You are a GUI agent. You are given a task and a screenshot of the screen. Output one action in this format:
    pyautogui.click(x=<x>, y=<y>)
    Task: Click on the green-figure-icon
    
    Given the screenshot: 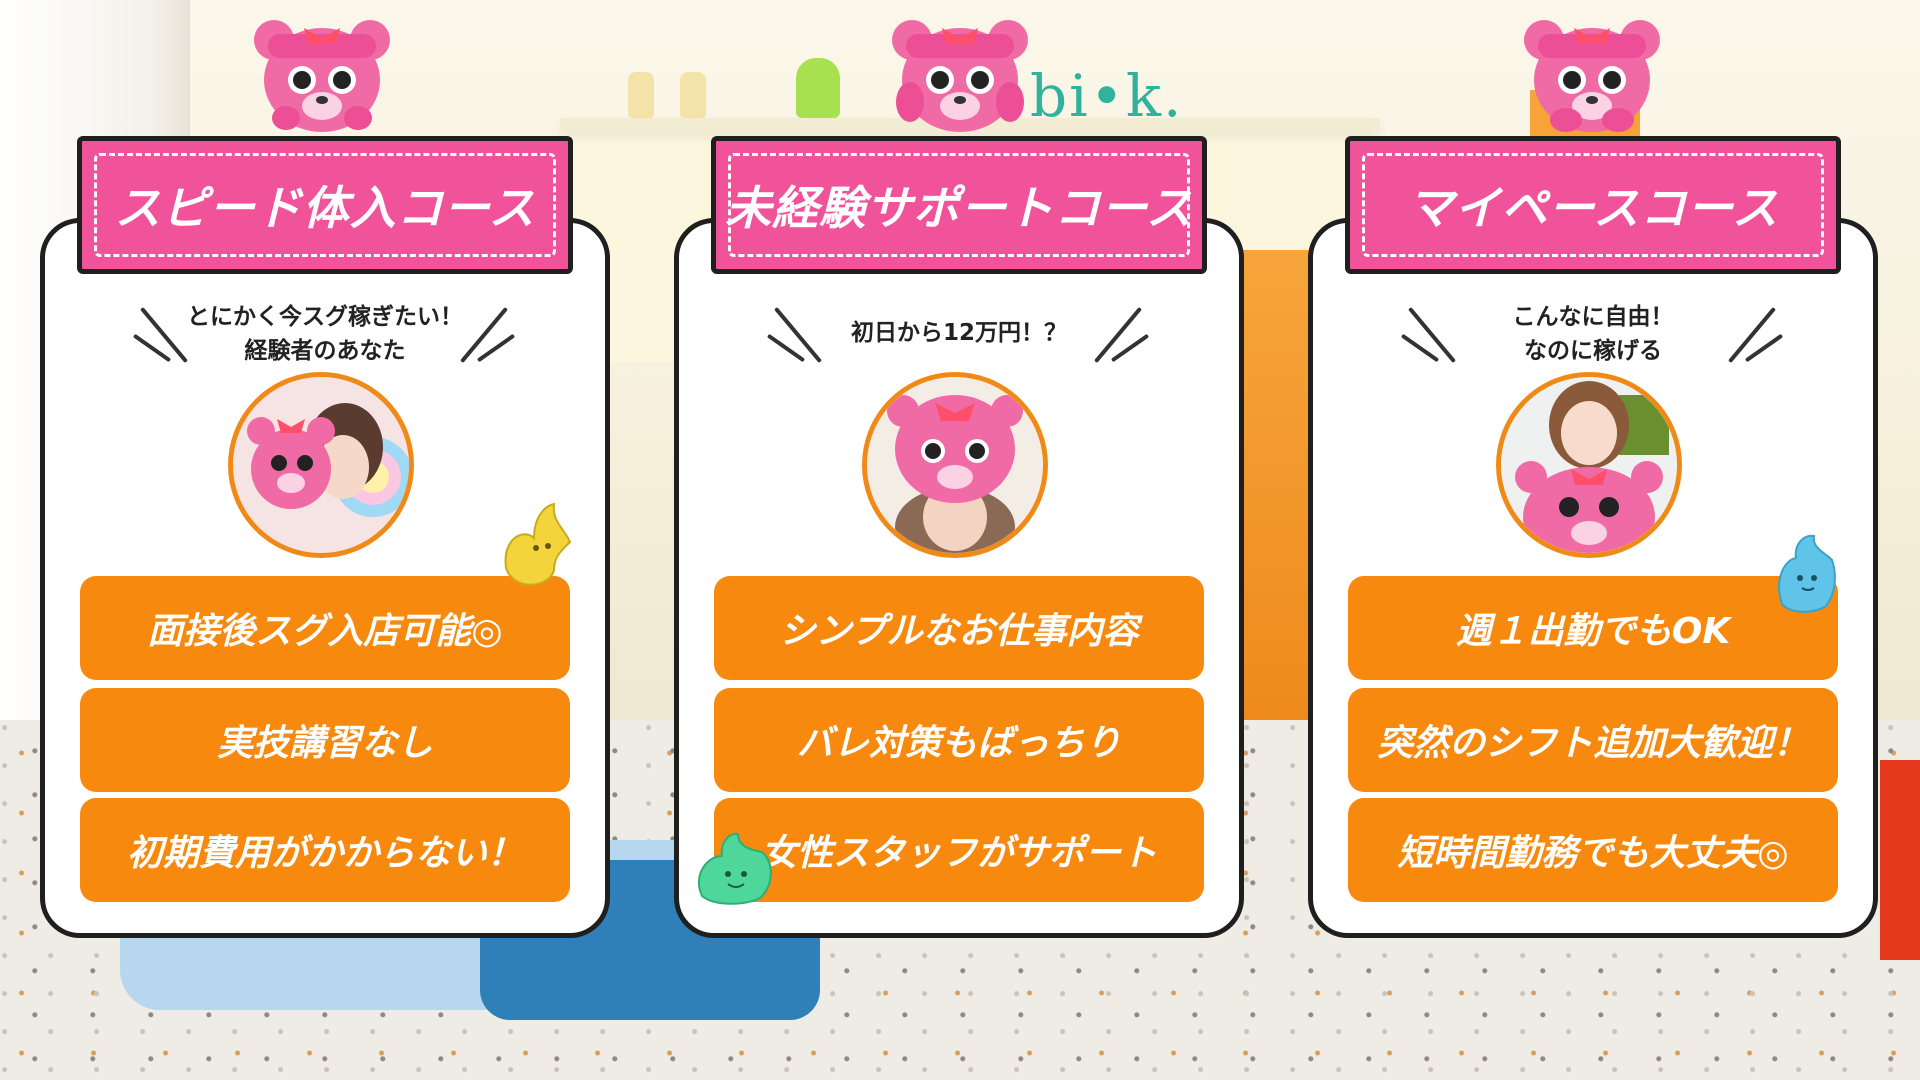 What is the action you would take?
    pyautogui.click(x=734, y=868)
    